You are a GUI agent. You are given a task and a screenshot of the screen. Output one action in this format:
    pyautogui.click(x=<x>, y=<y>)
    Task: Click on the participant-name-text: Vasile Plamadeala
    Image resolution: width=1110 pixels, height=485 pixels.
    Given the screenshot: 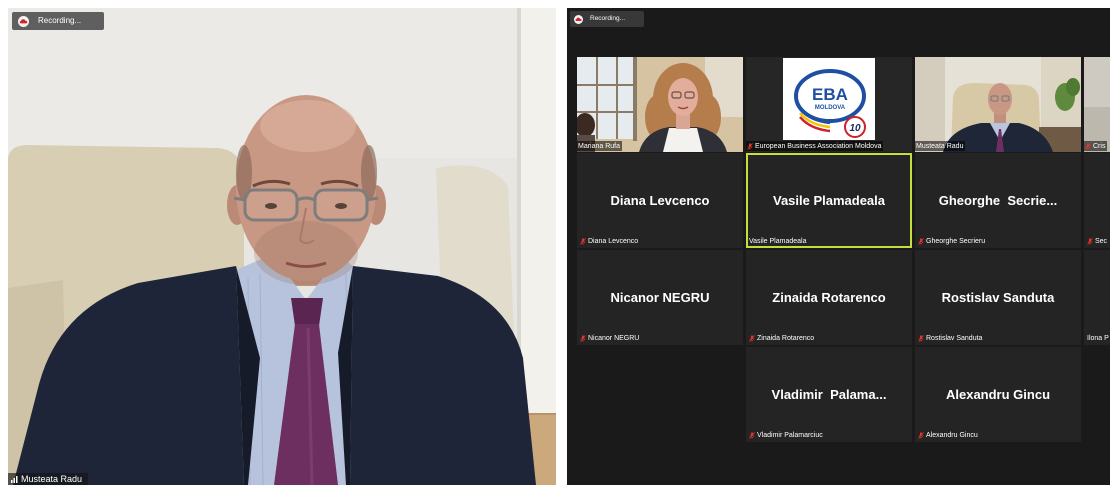 What is the action you would take?
    pyautogui.click(x=778, y=241)
    